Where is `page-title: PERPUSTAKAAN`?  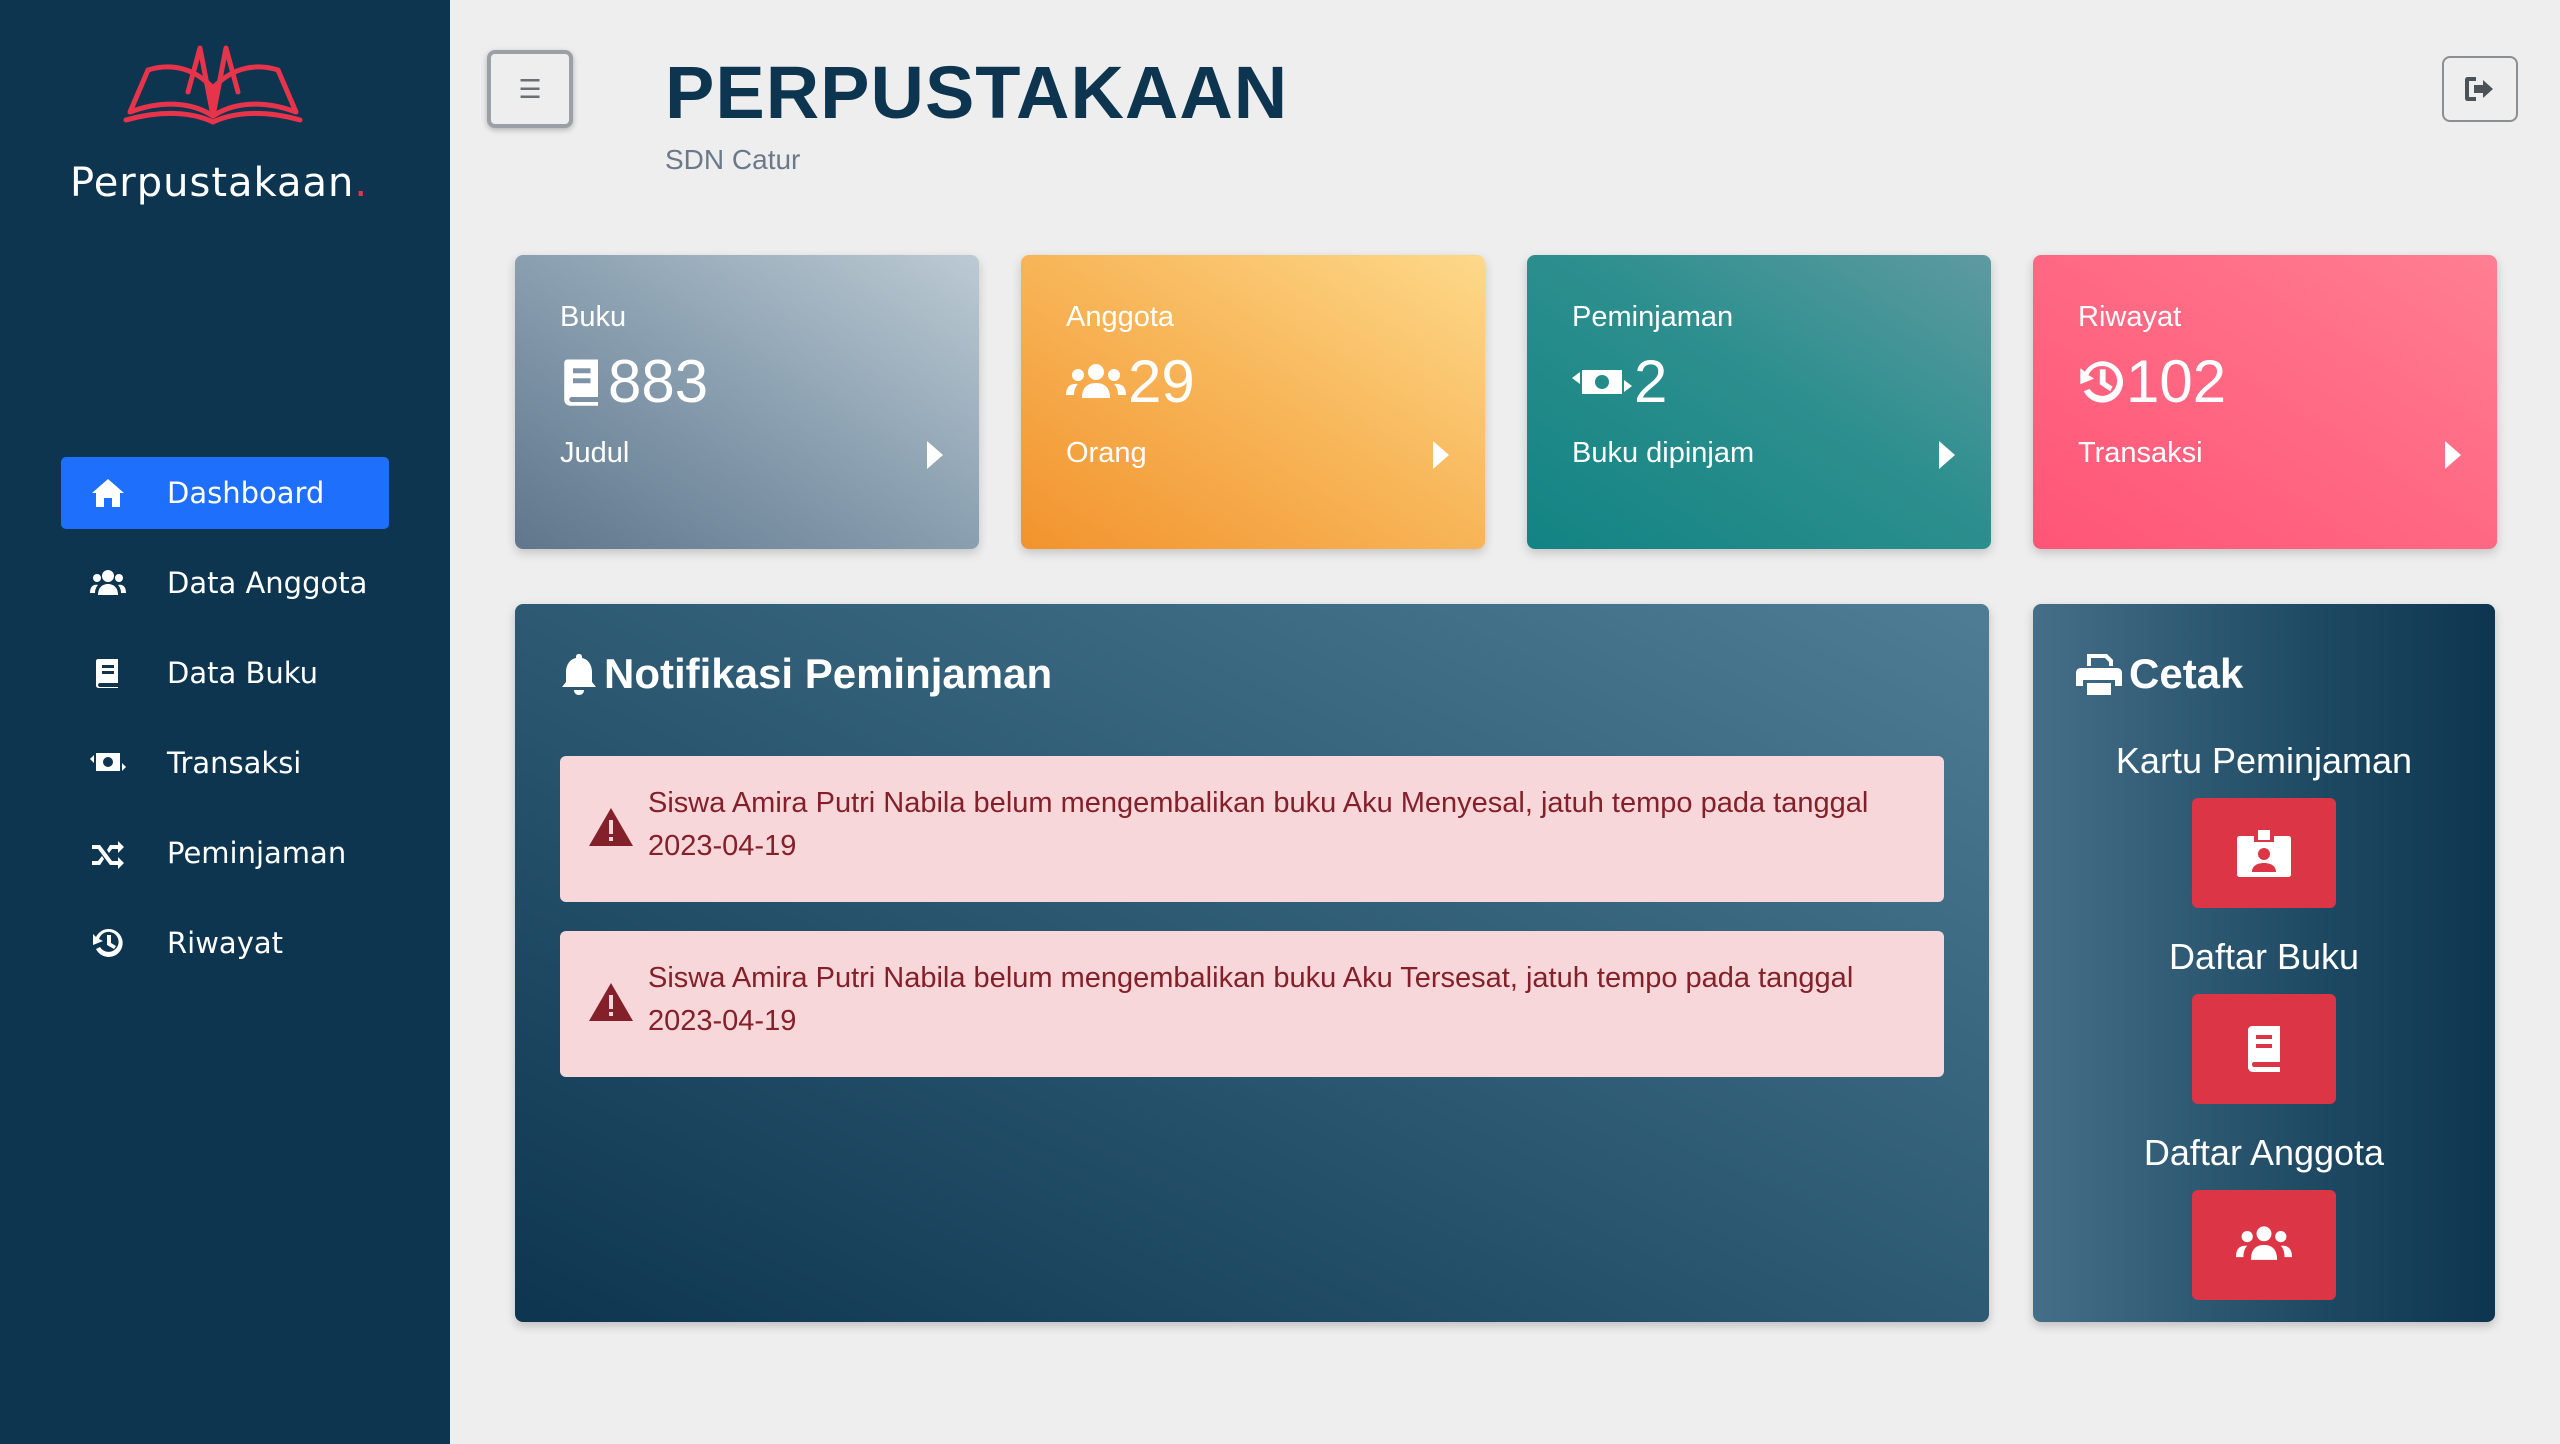
page-title: PERPUSTAKAAN is located at coordinates (977, 92).